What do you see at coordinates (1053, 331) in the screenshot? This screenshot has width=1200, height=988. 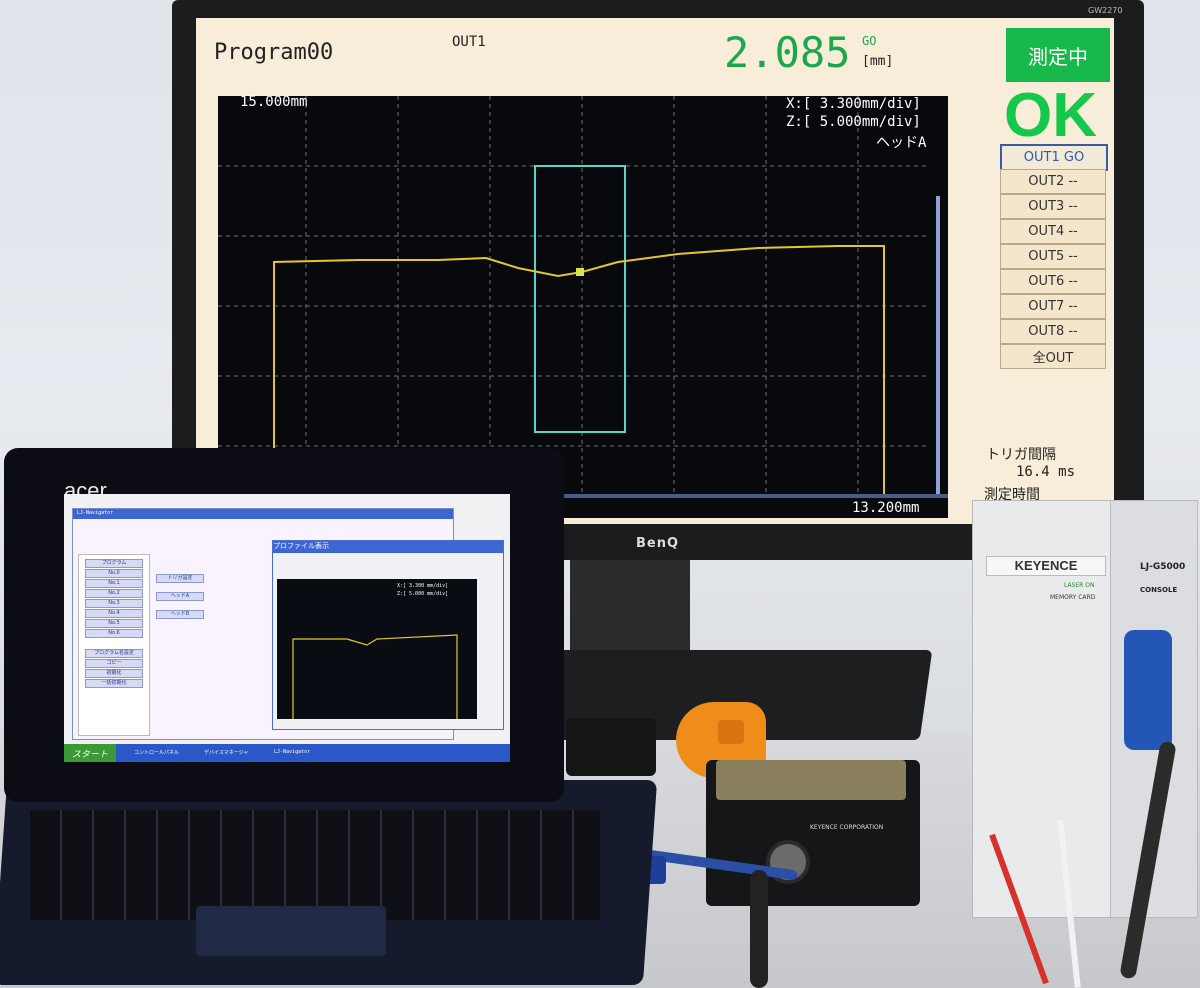 I see `output-button-8: OUT8 --` at bounding box center [1053, 331].